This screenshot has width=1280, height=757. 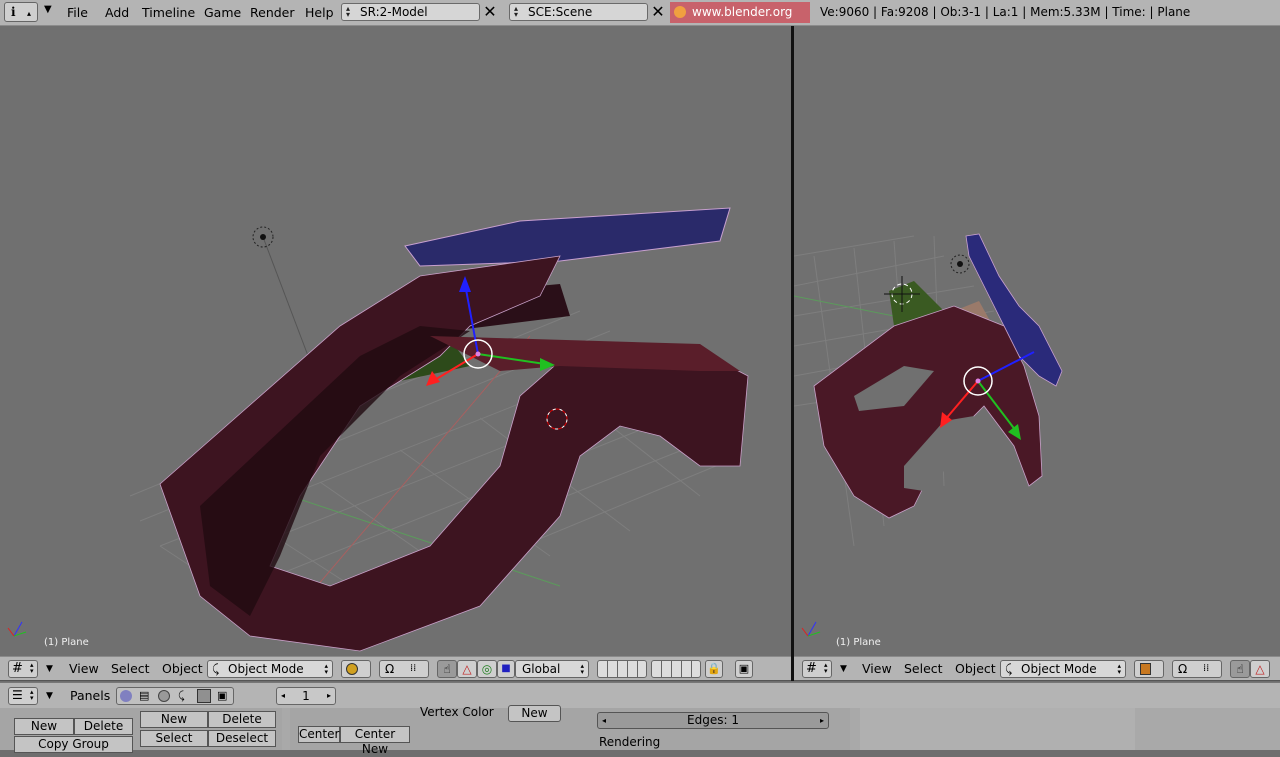 I want to click on shading-context-icon, so click(x=164, y=696).